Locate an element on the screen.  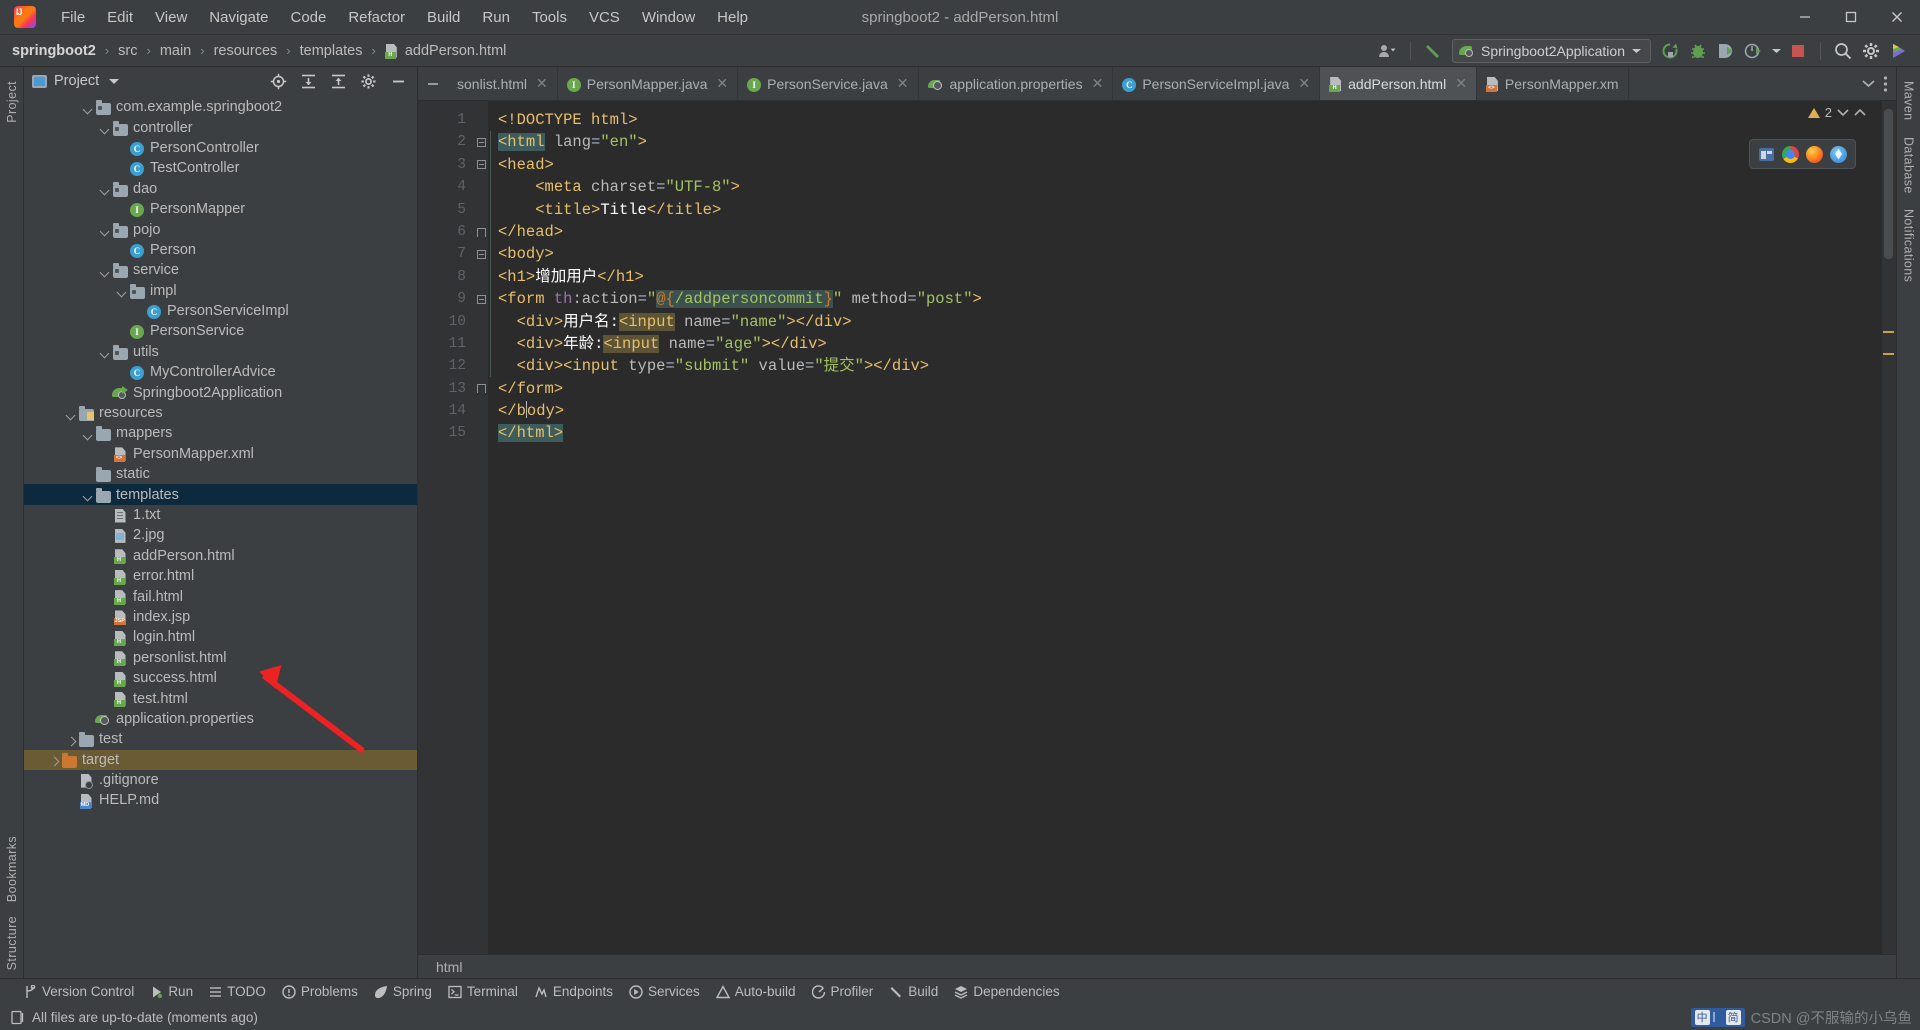
line-number-11: 11 is located at coordinates (446, 344).